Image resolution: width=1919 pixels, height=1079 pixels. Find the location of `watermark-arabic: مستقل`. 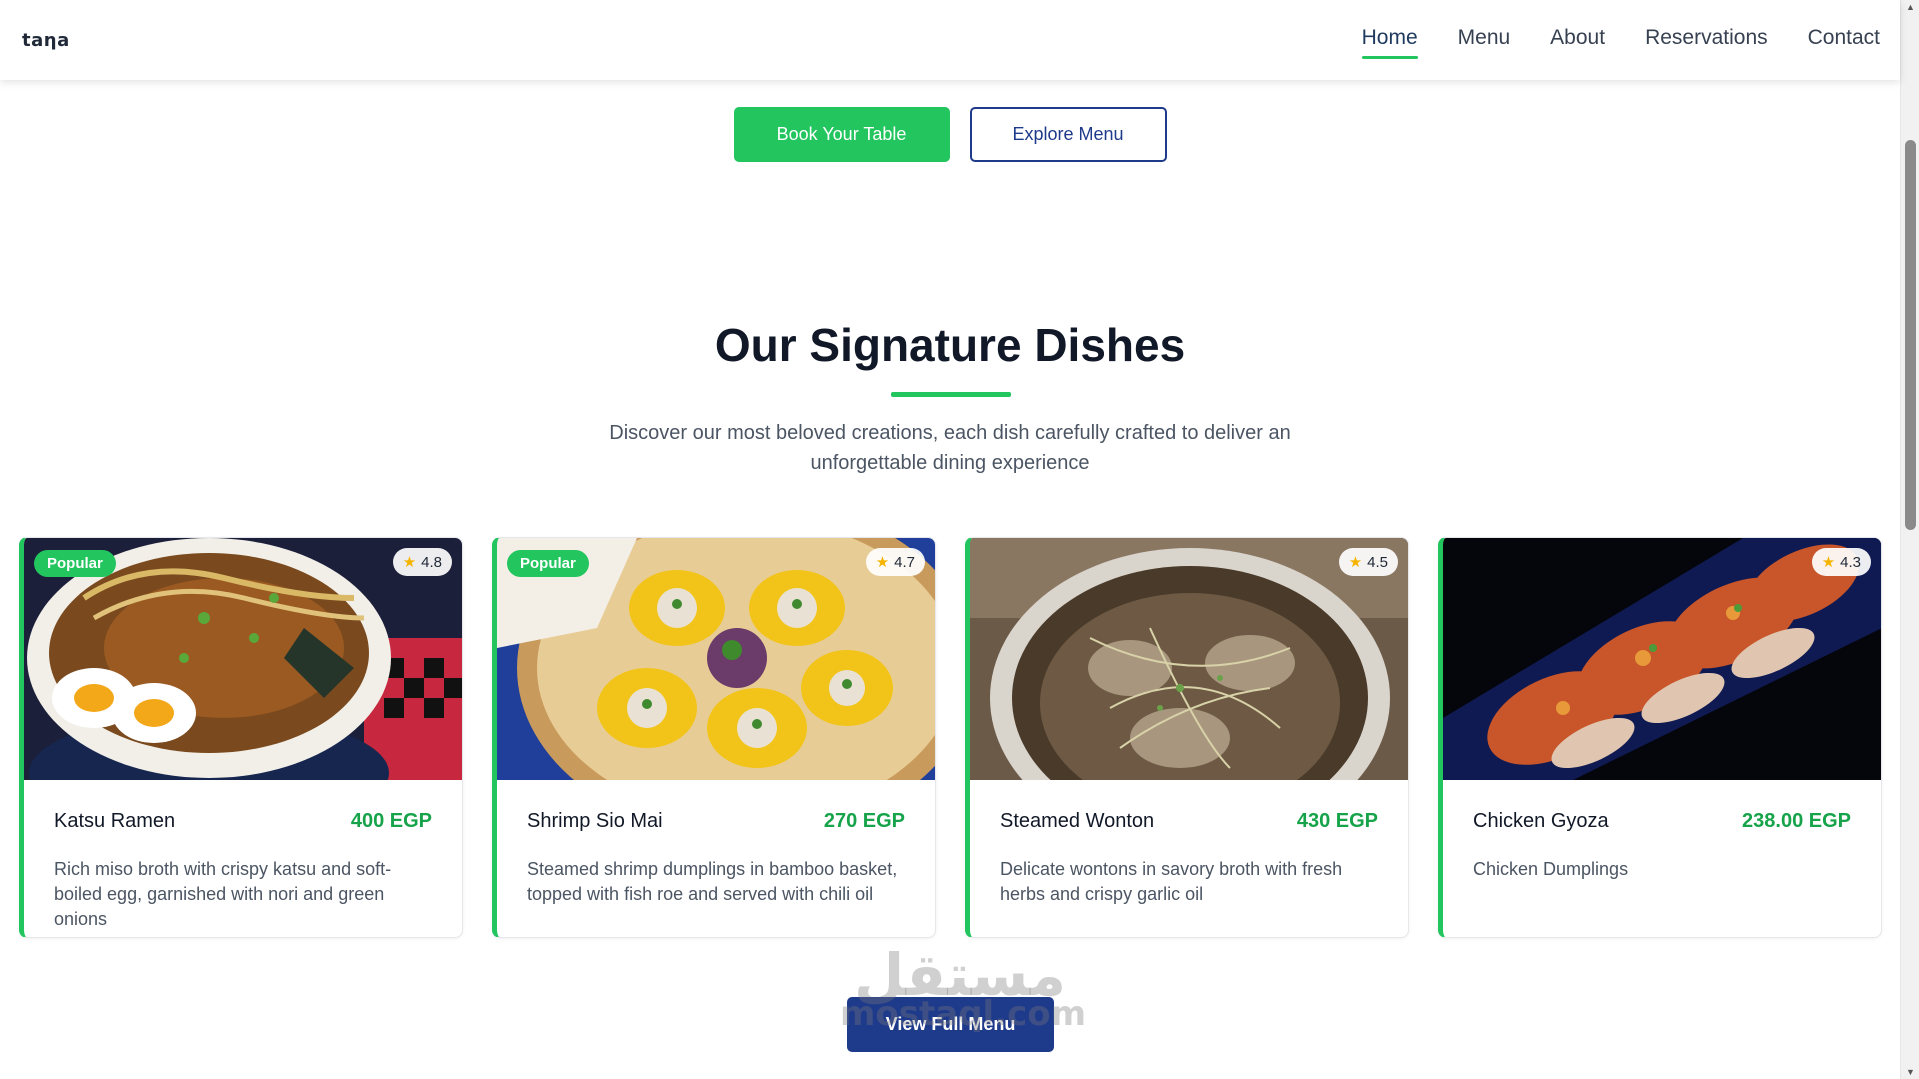

watermark-arabic: مستقل is located at coordinates (960, 975).